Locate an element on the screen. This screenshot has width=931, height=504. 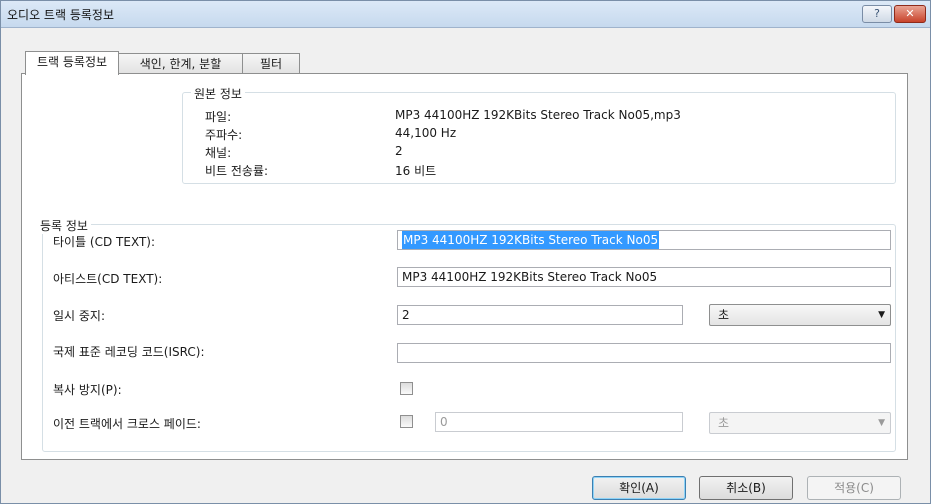
cancel-button: 취소(B) is located at coordinates (746, 488).